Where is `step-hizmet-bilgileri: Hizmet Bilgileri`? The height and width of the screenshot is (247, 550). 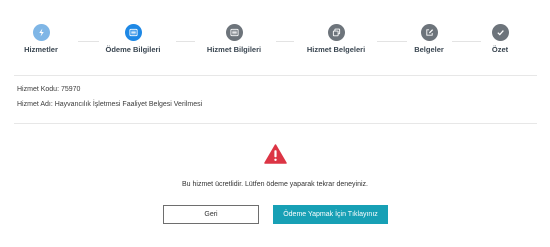 step-hizmet-bilgileri: Hizmet Bilgileri is located at coordinates (234, 39).